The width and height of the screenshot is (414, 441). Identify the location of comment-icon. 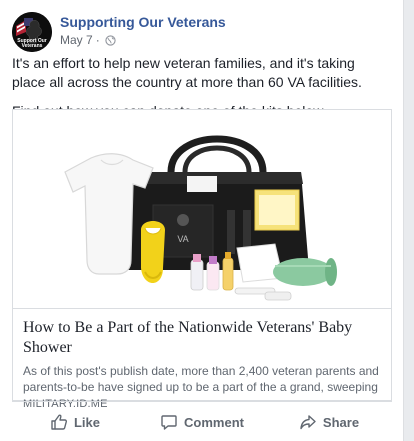
(169, 422).